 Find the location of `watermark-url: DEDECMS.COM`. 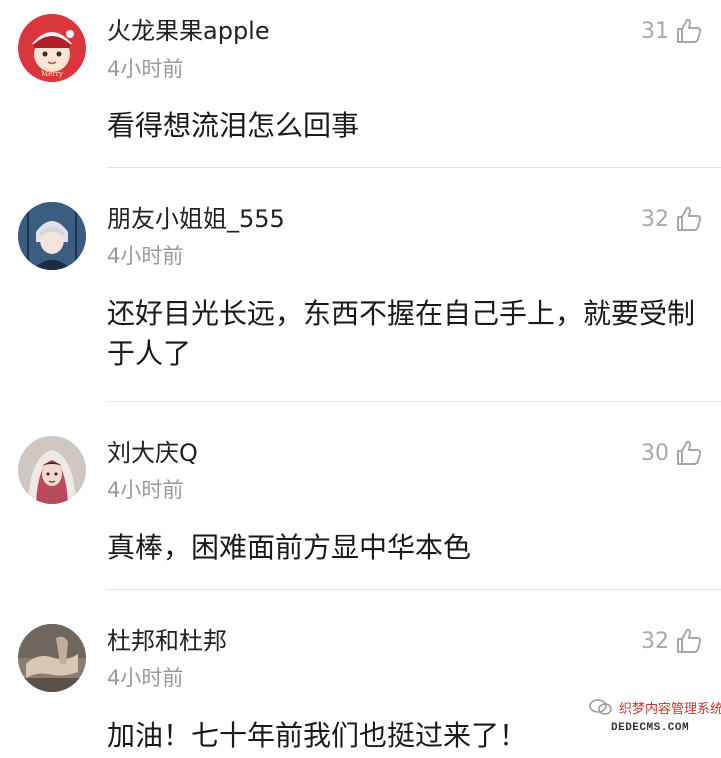

watermark-url: DEDECMS.COM is located at coordinates (650, 728).